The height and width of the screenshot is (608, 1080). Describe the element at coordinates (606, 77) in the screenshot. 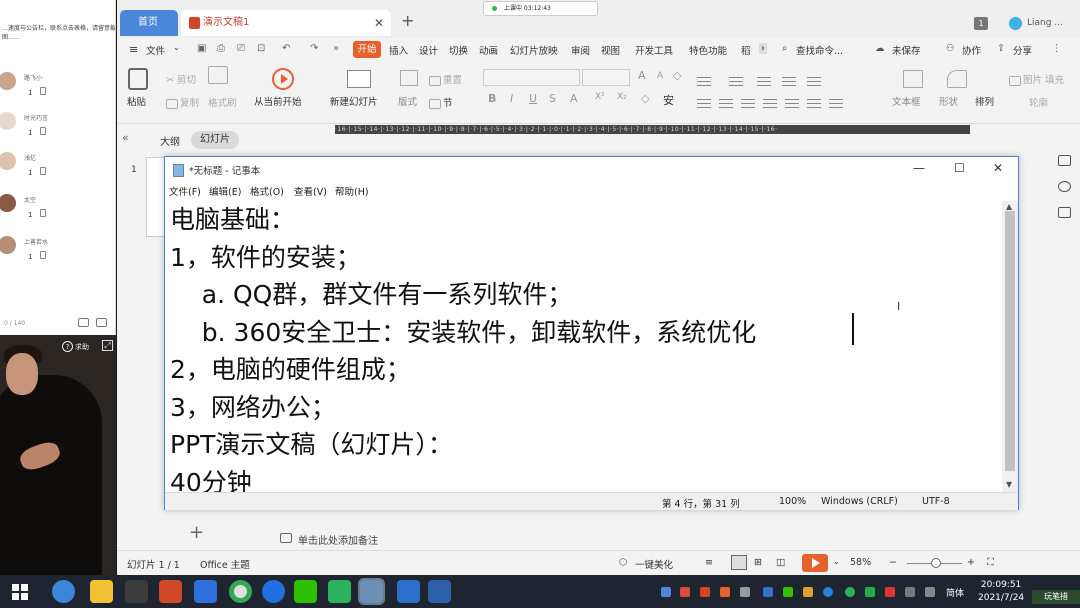

I see `font-size-select` at that location.